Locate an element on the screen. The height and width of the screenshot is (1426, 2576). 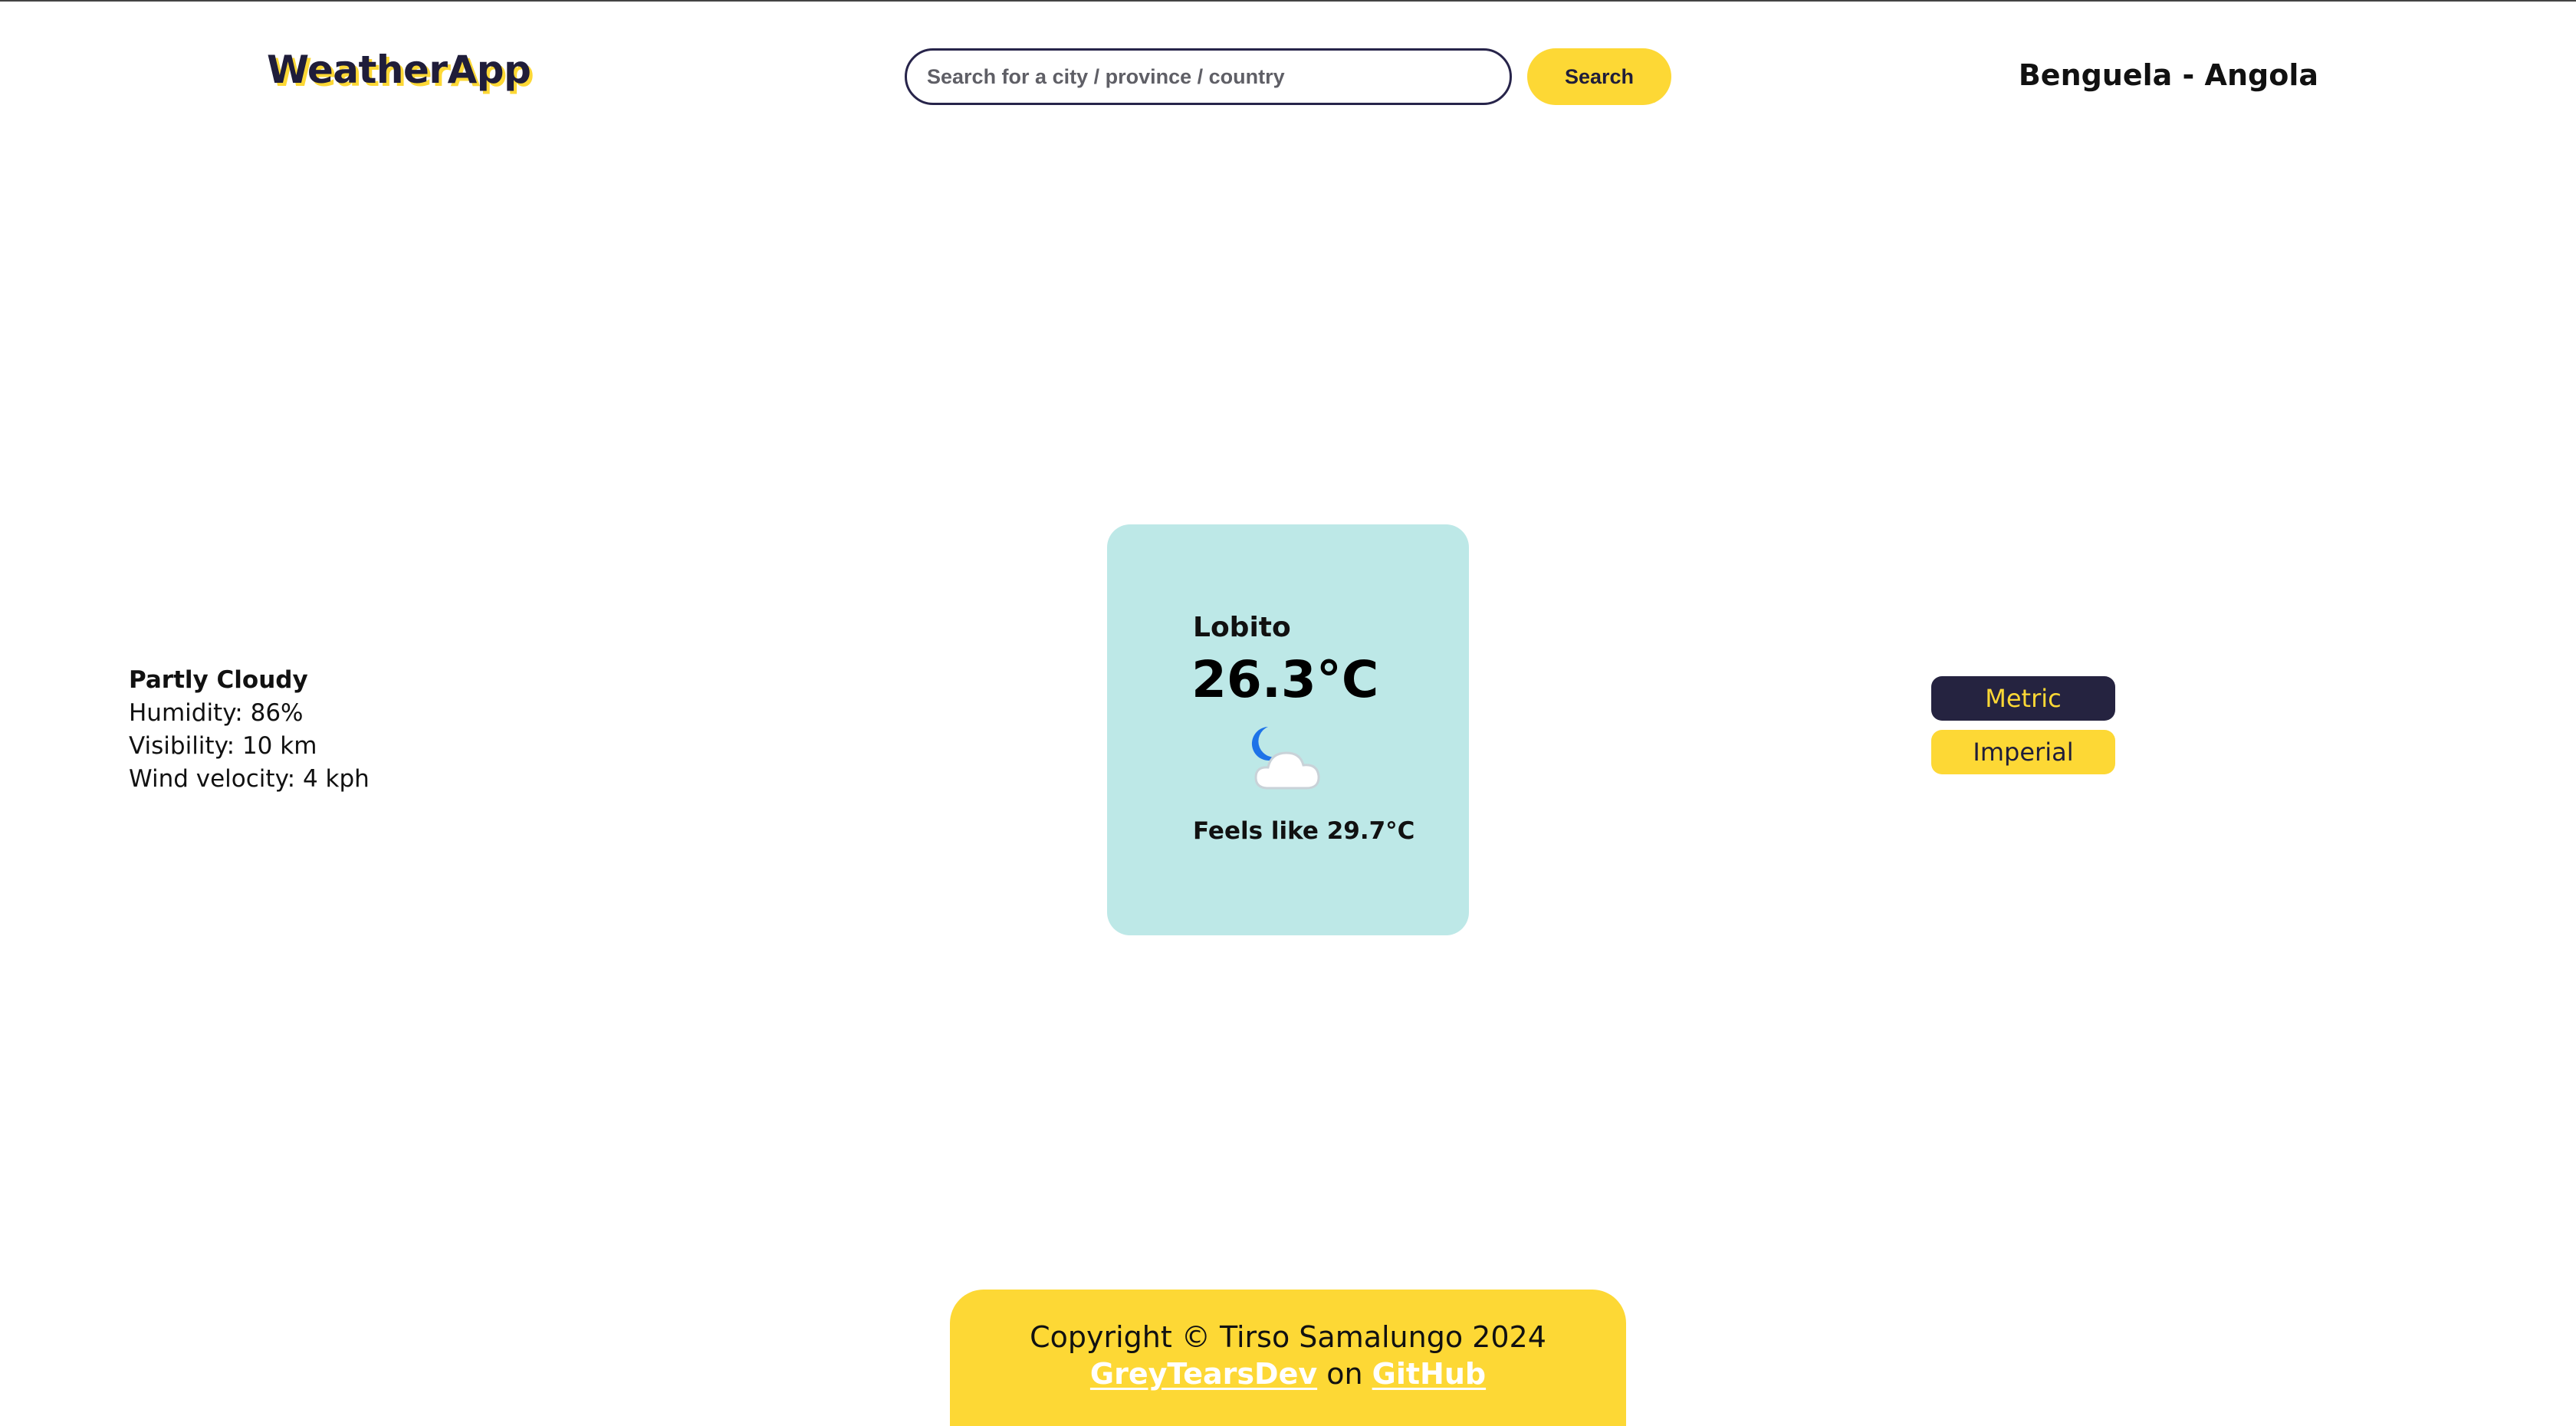
footer-links: GreyTearsDev on GitHub is located at coordinates (1288, 1374).